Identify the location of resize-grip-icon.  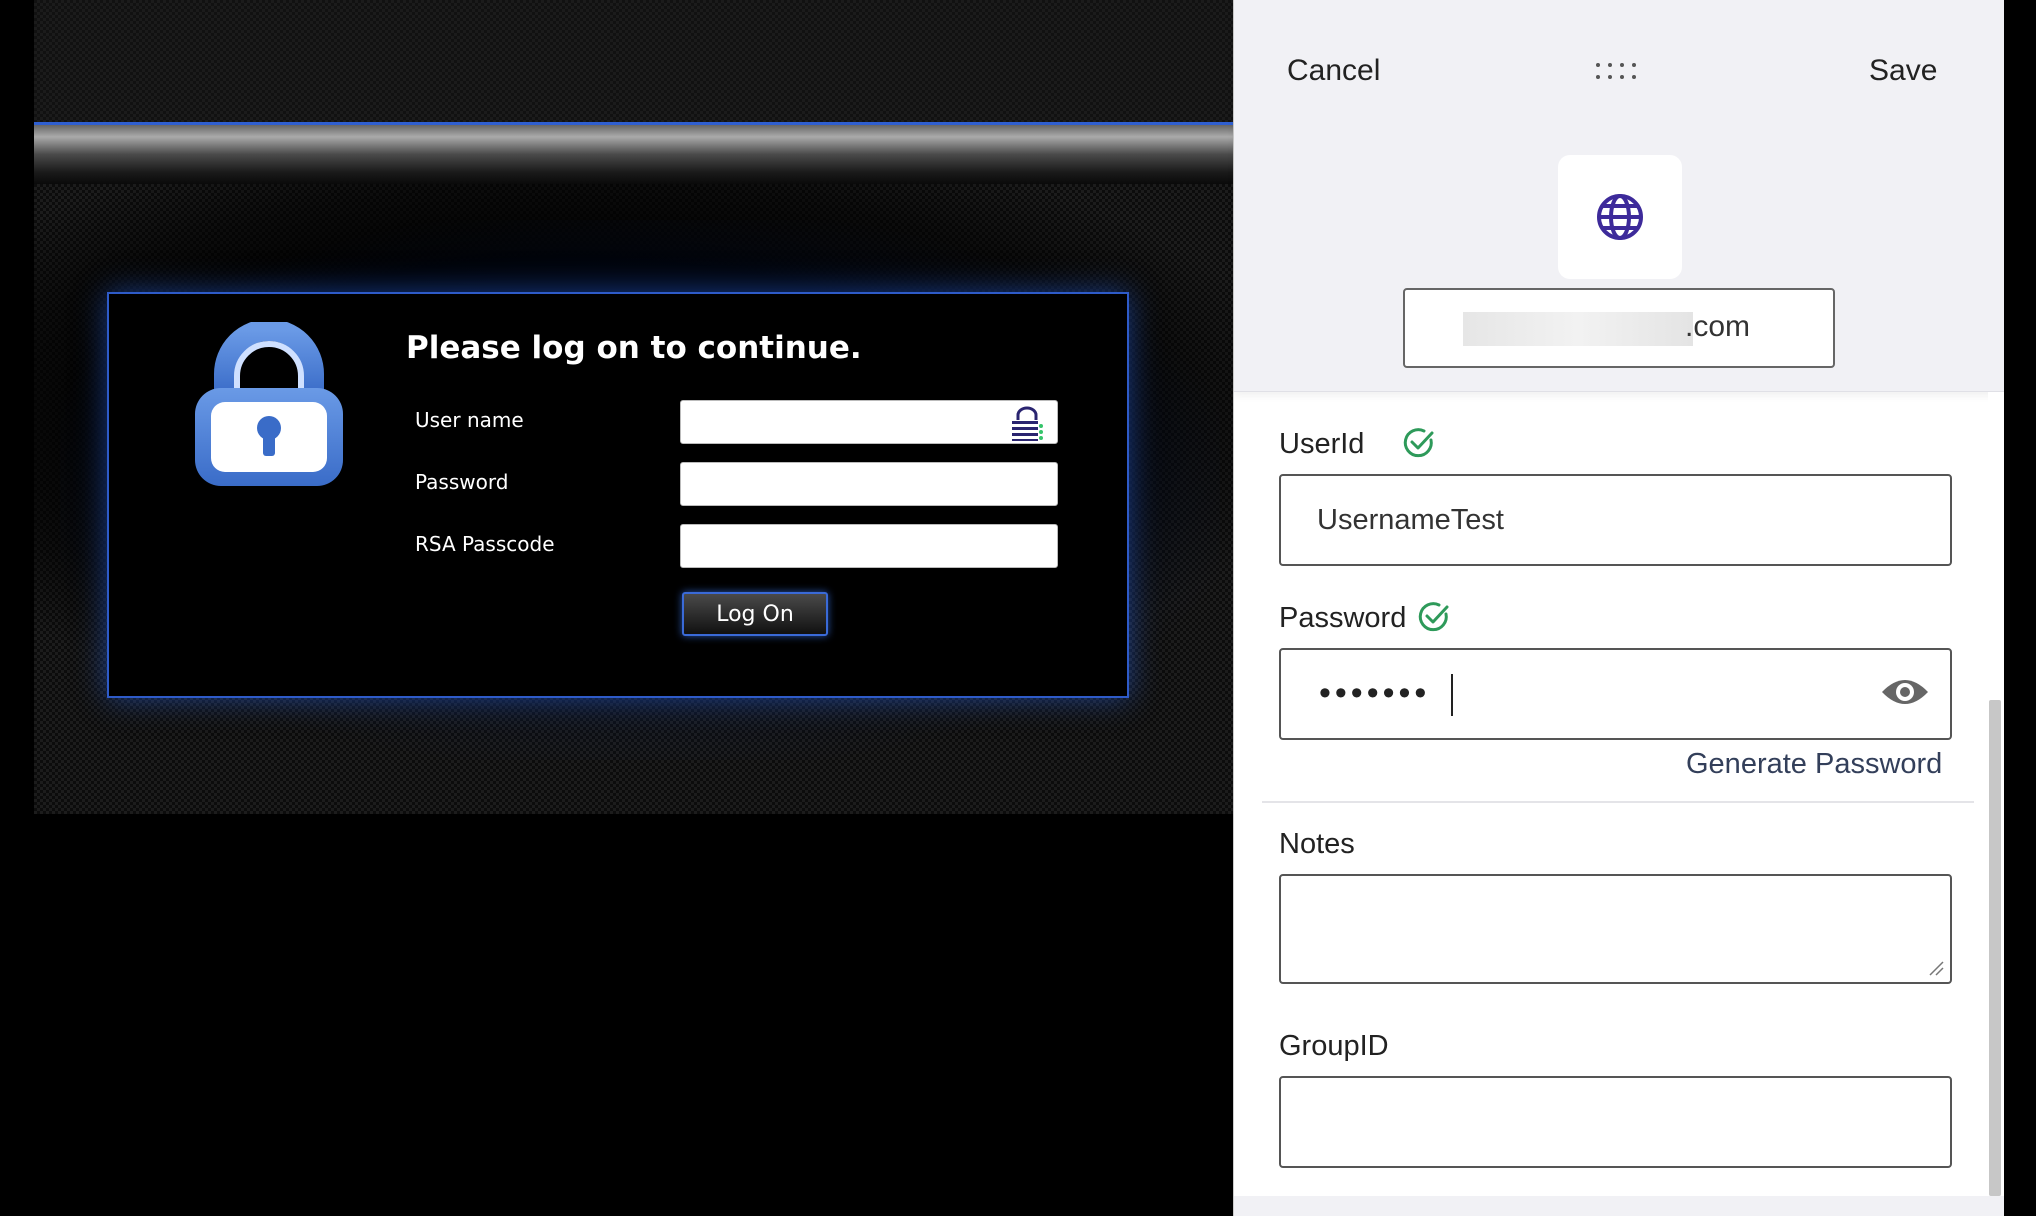
(1936, 968).